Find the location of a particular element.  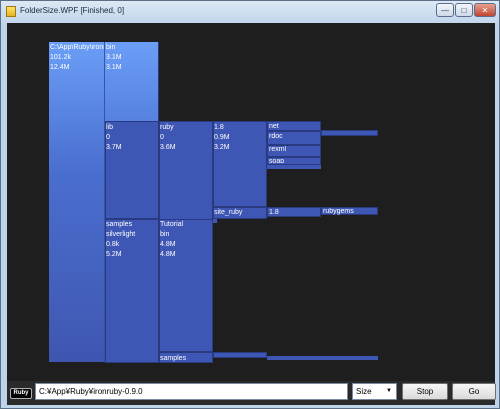

treemap-lib-block is located at coordinates (132, 170).